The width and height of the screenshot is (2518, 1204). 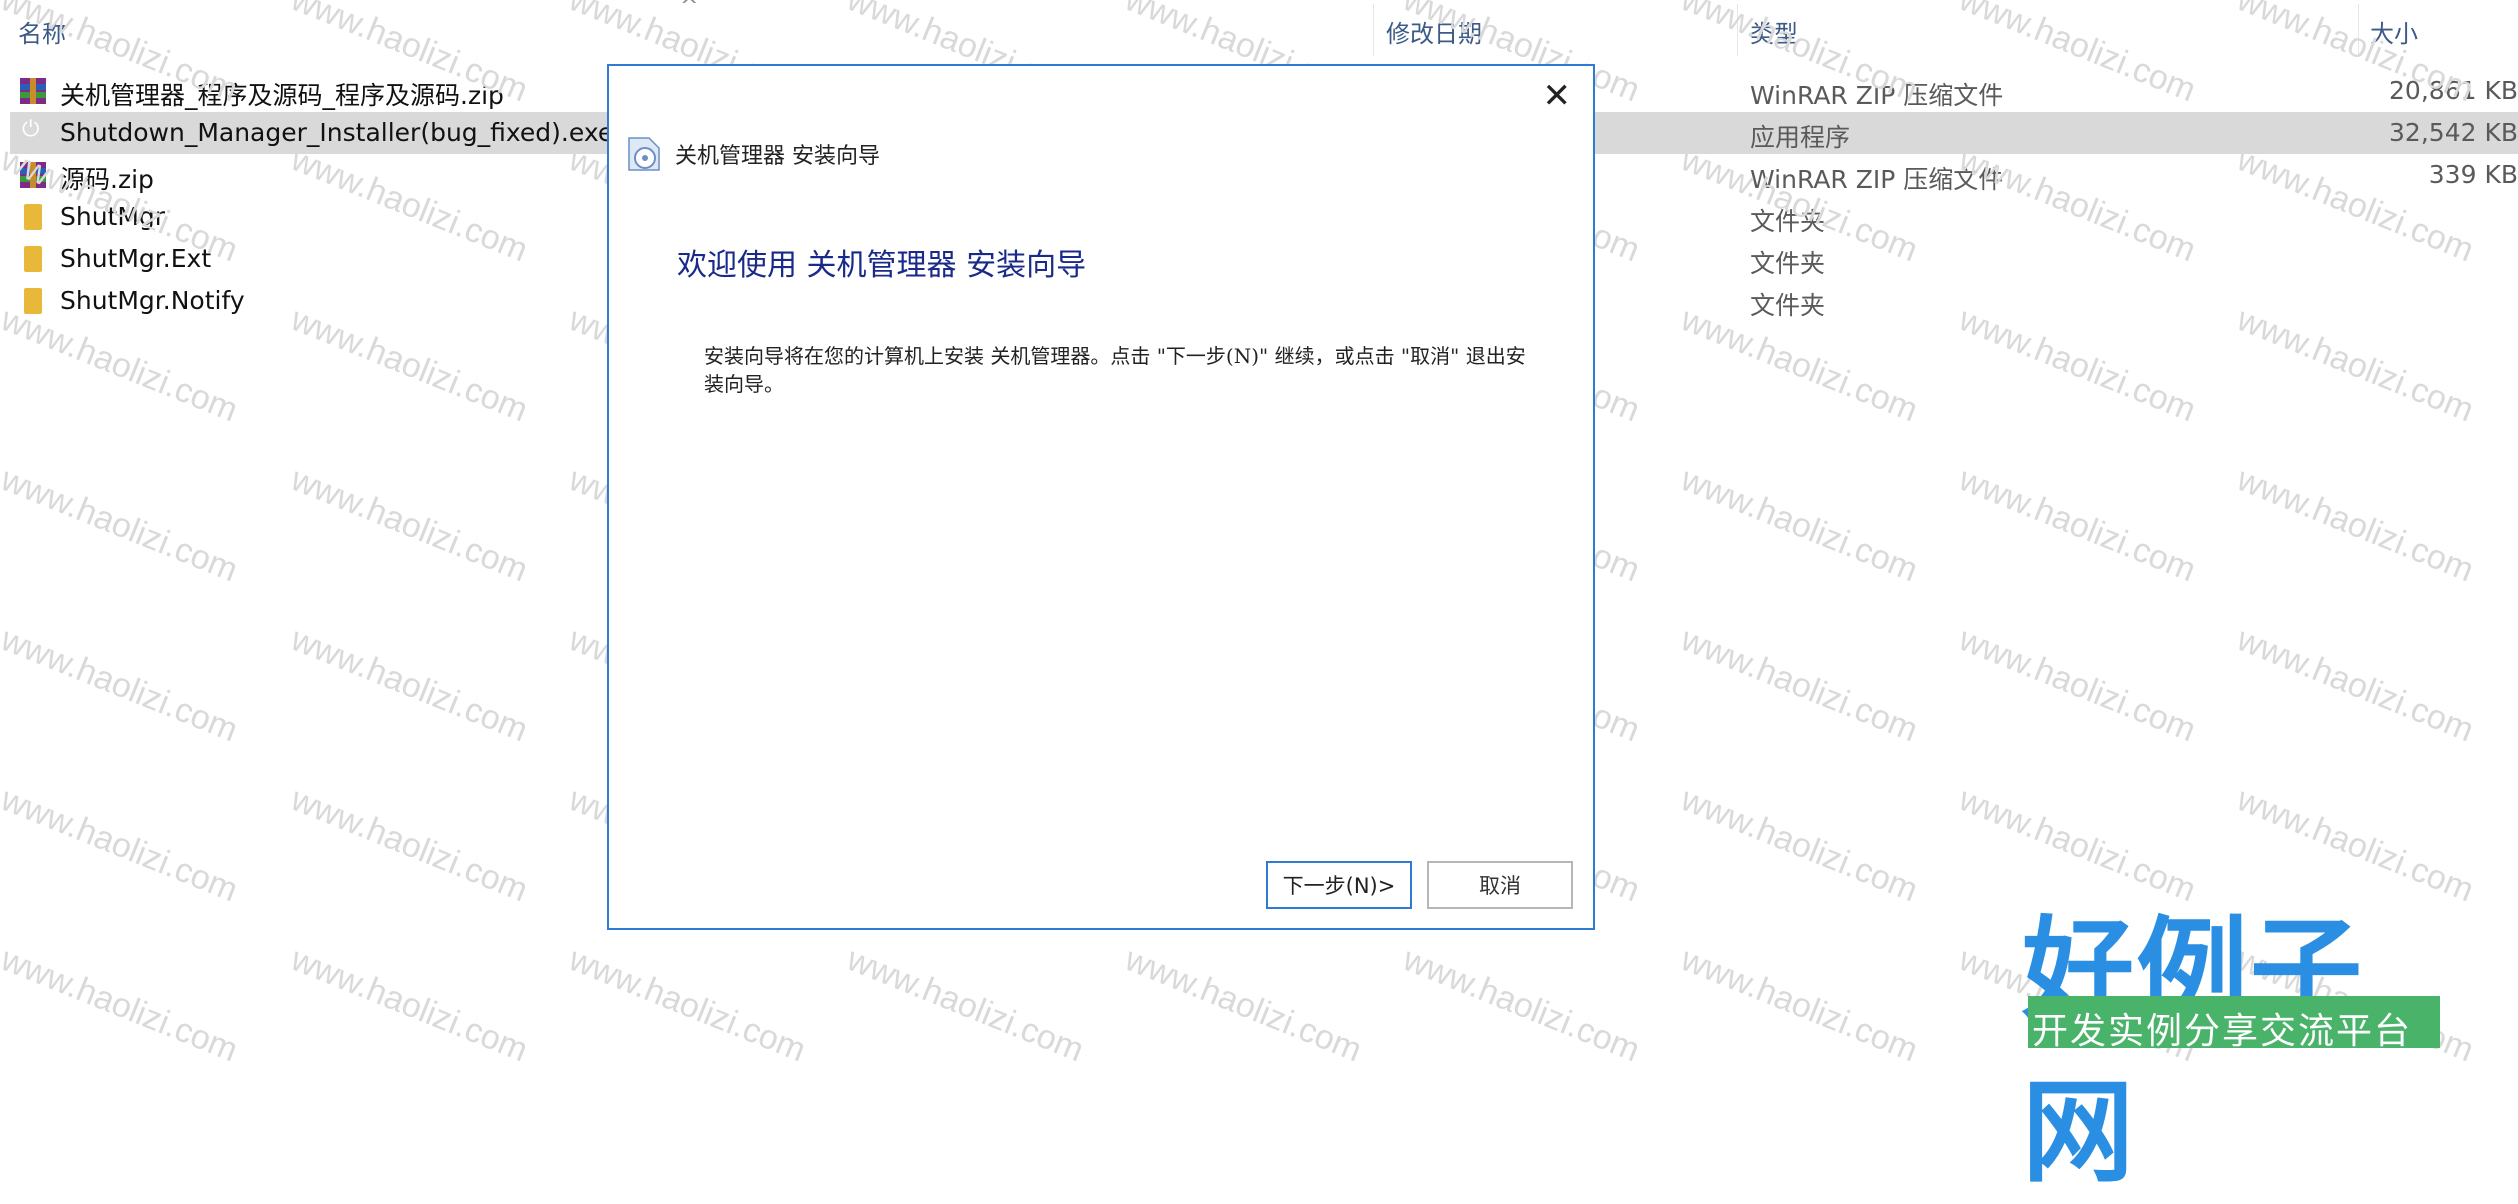 I want to click on file-name: 关机管理器_程序及源码_程序及源码.zip, so click(x=282, y=94).